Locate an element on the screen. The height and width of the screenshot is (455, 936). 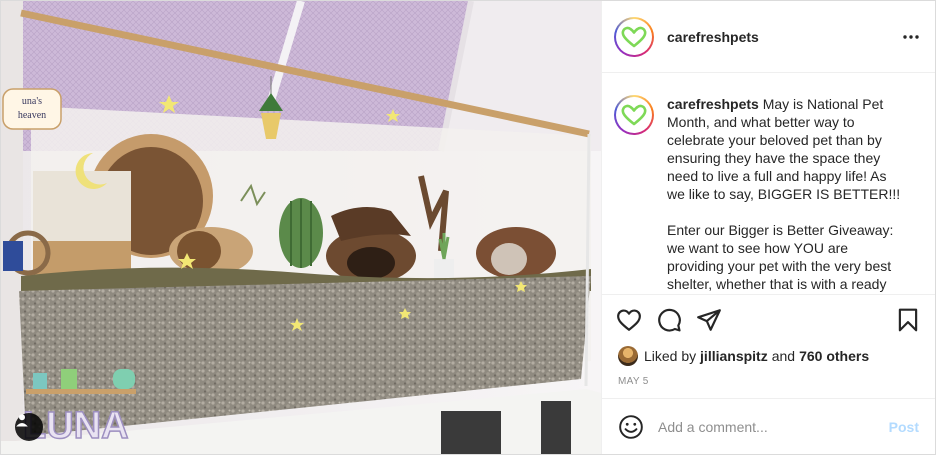
post-comment-button: Post is located at coordinates (904, 427).